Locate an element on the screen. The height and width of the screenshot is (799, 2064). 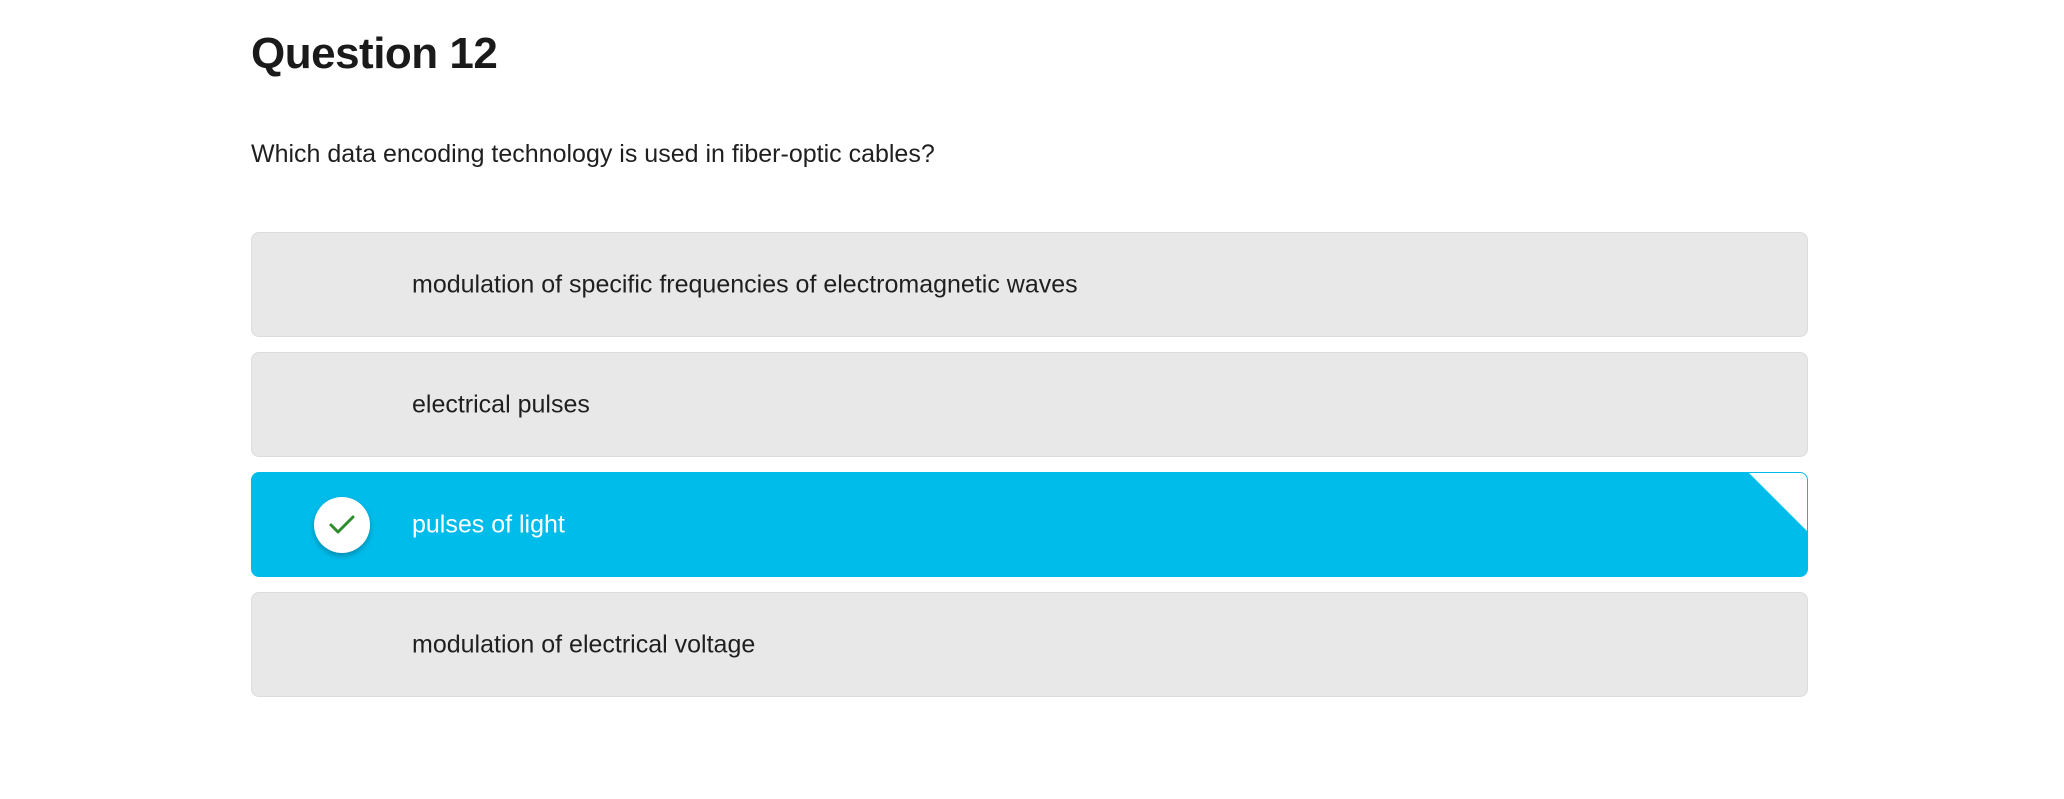
answer-option-label: pulses of light is located at coordinates (488, 524).